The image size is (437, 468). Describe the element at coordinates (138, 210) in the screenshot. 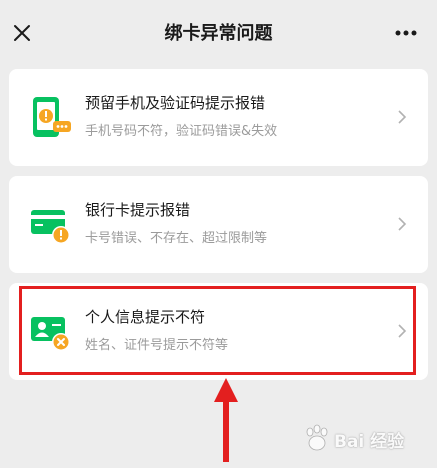

I see `card-title: 银行卡提示报错` at that location.